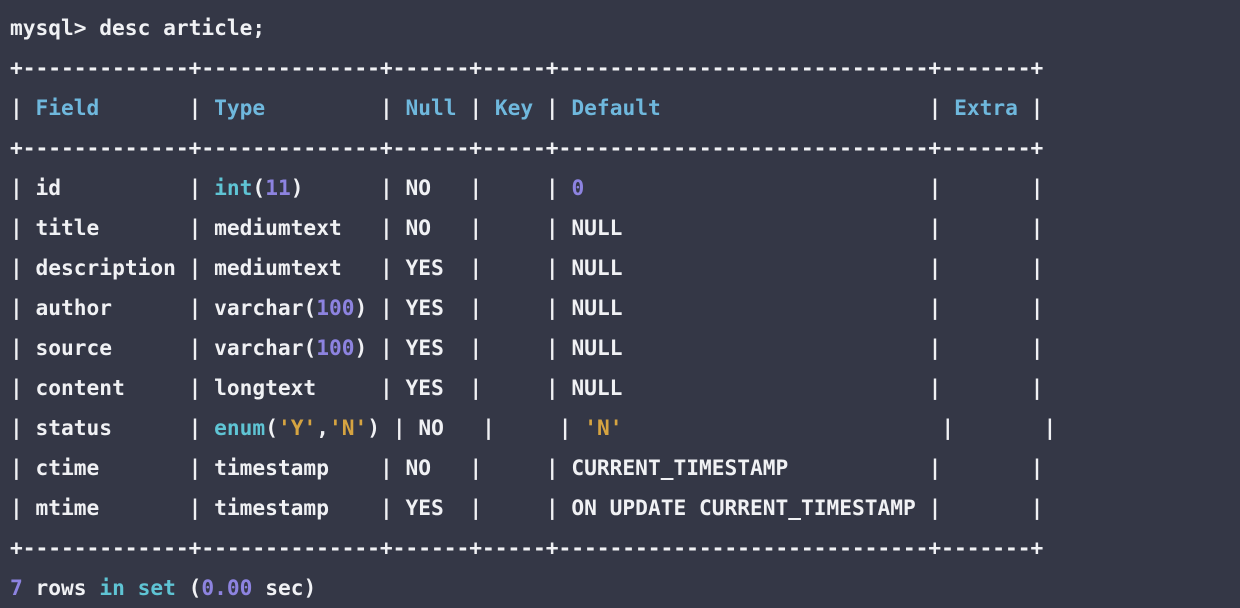 The image size is (1240, 608). I want to click on table-row: | title | mediumtext | NO | | NULL | |, so click(625, 228).